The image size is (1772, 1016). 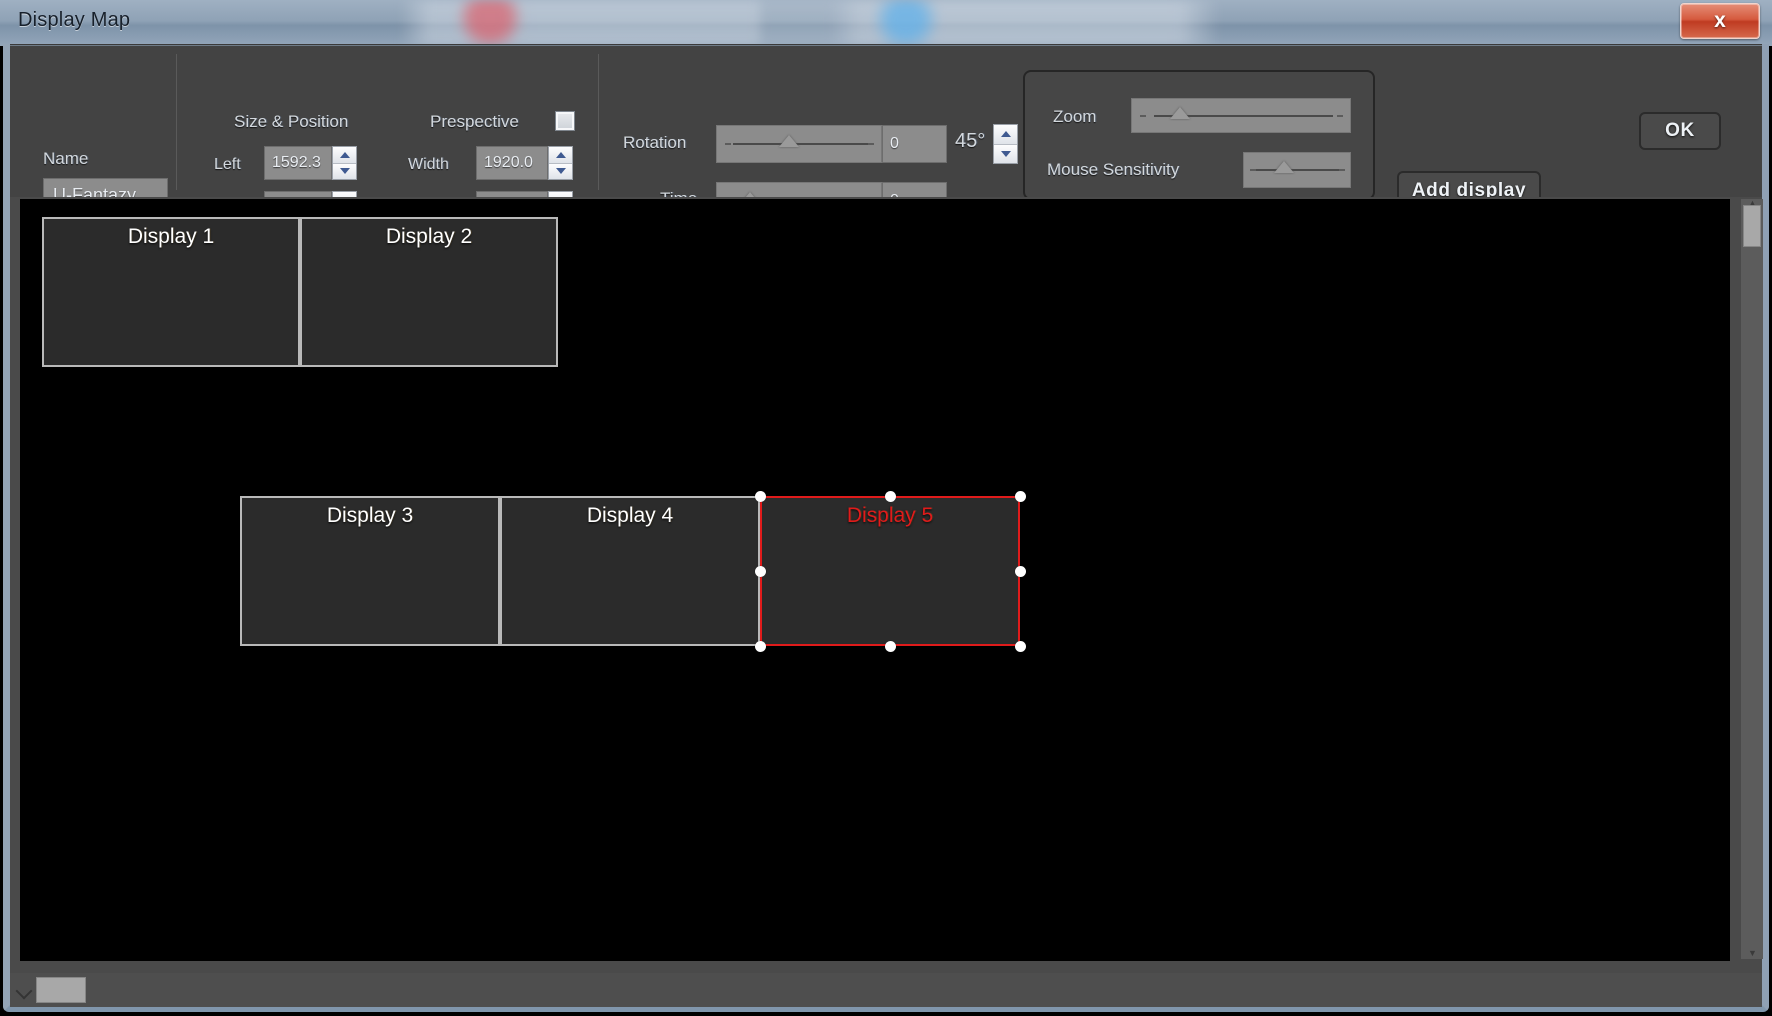 I want to click on handle-top-left, so click(x=760, y=496).